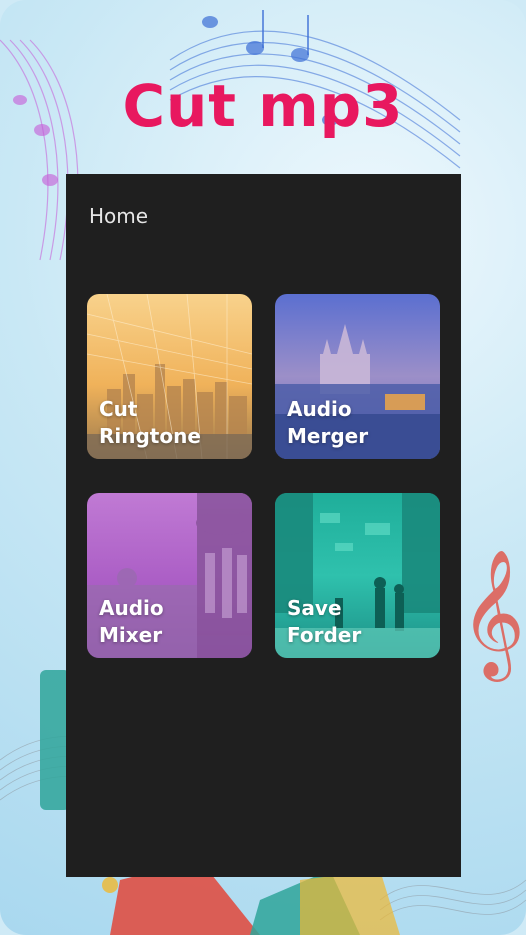 This screenshot has height=935, width=526. Describe the element at coordinates (357, 575) in the screenshot. I see `save-folder-card: Save Forder` at that location.